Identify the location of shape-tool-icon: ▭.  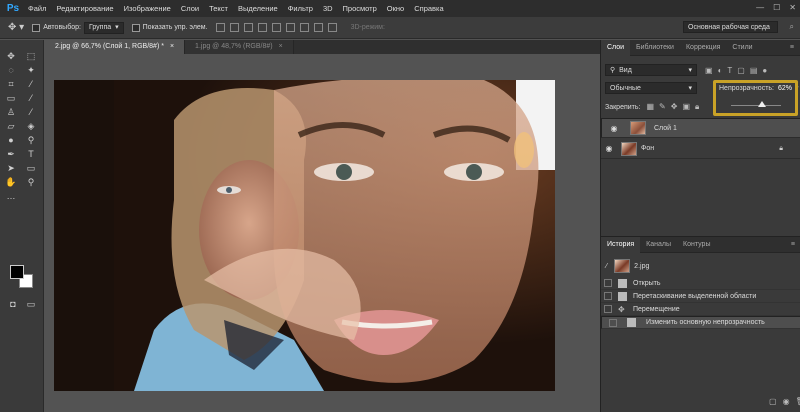
(31, 168).